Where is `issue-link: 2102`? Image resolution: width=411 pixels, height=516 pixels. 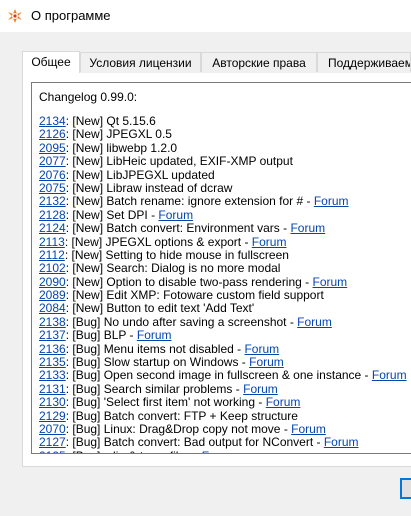 issue-link: 2102 is located at coordinates (52, 268).